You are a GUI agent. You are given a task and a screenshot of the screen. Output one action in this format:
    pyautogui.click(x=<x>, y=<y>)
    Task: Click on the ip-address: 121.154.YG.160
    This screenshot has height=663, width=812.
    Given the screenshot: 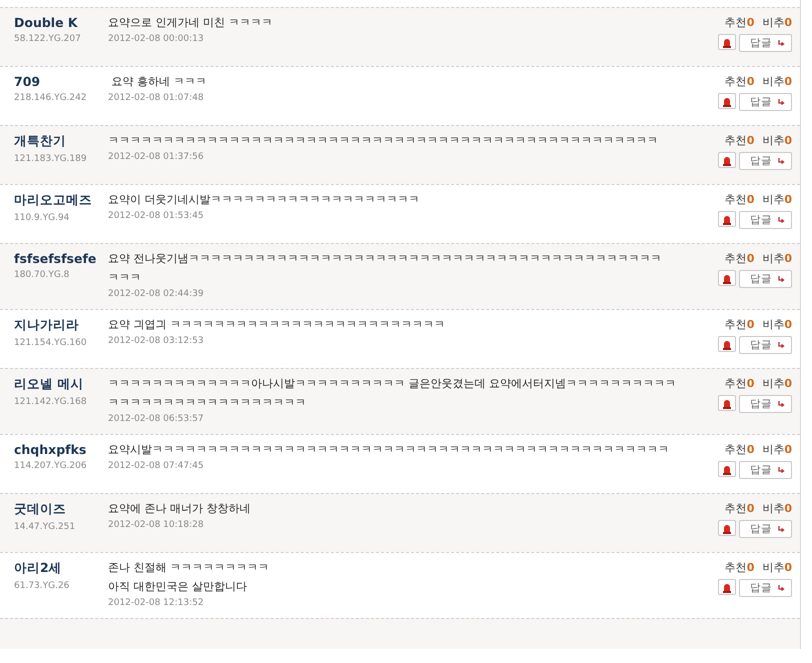 What is the action you would take?
    pyautogui.click(x=51, y=343)
    